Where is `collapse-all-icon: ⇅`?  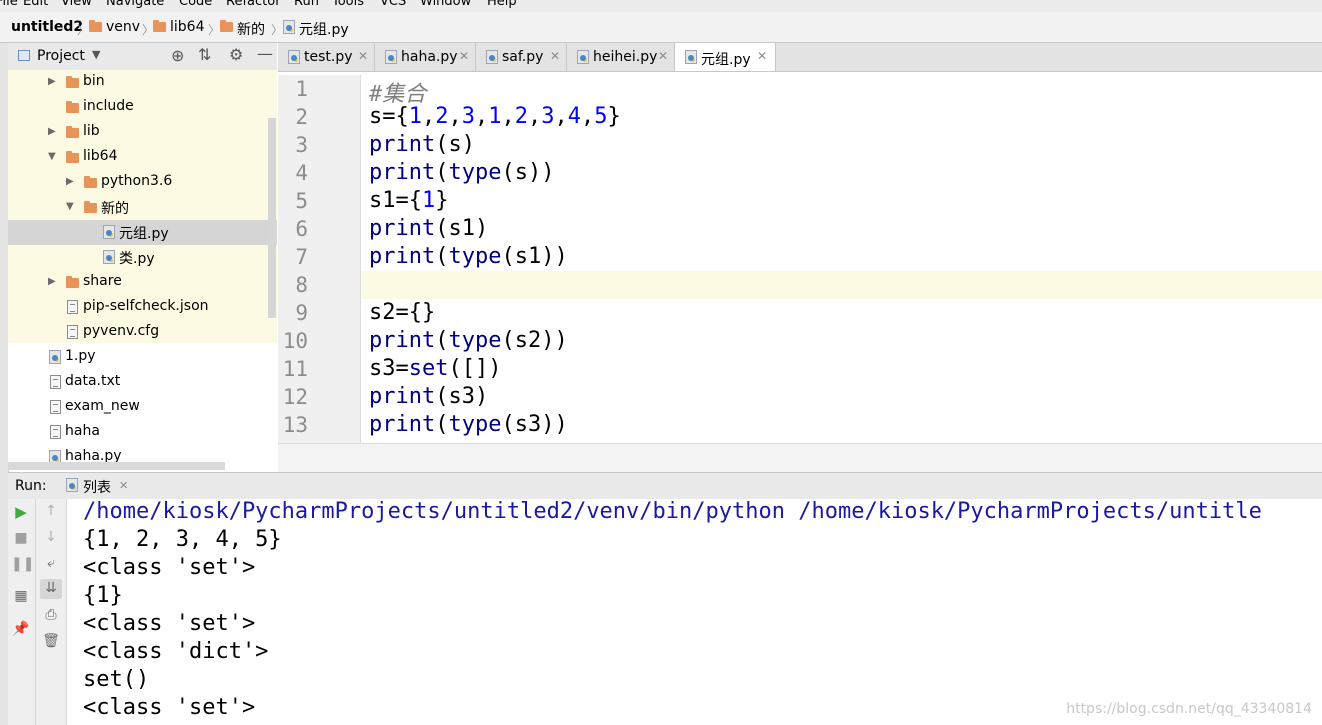 collapse-all-icon: ⇅ is located at coordinates (204, 54).